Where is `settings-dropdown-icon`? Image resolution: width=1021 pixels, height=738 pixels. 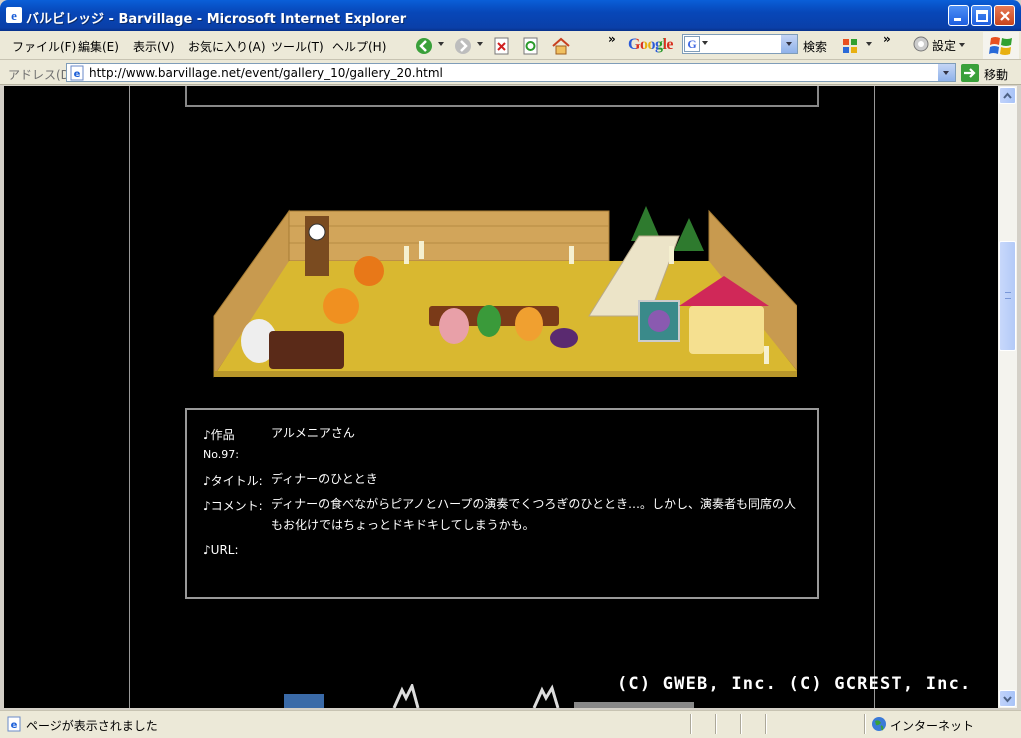
settings-dropdown-icon is located at coordinates (962, 45).